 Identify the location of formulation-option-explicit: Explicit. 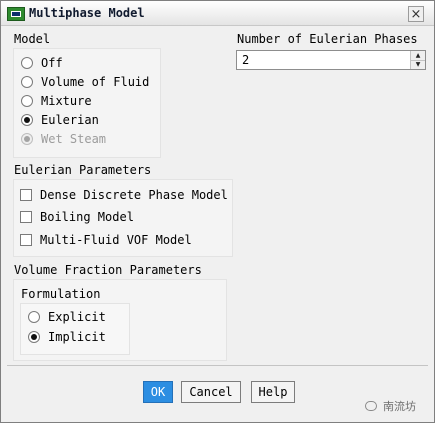
(67, 317).